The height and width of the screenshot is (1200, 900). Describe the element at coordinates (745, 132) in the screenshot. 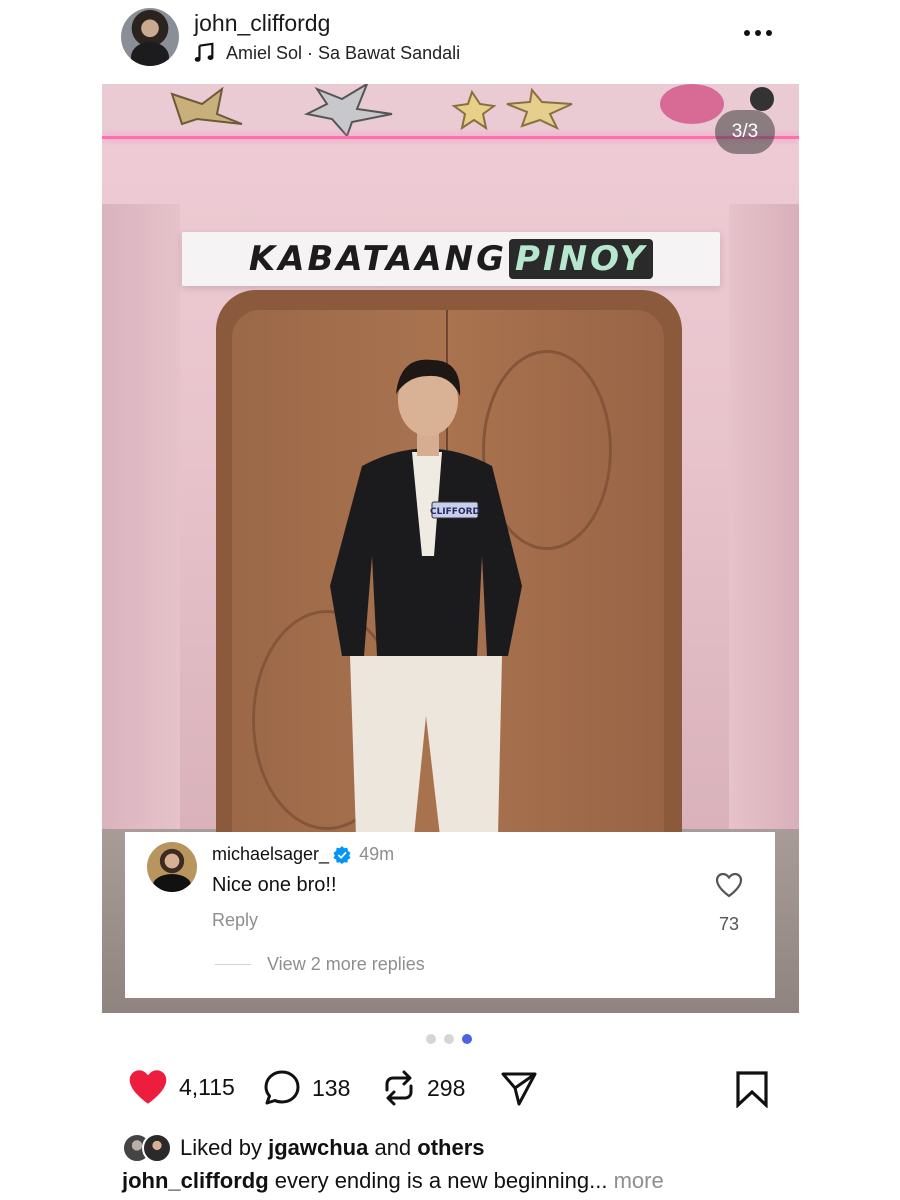

I see `carousel-indicator: 3/3` at that location.